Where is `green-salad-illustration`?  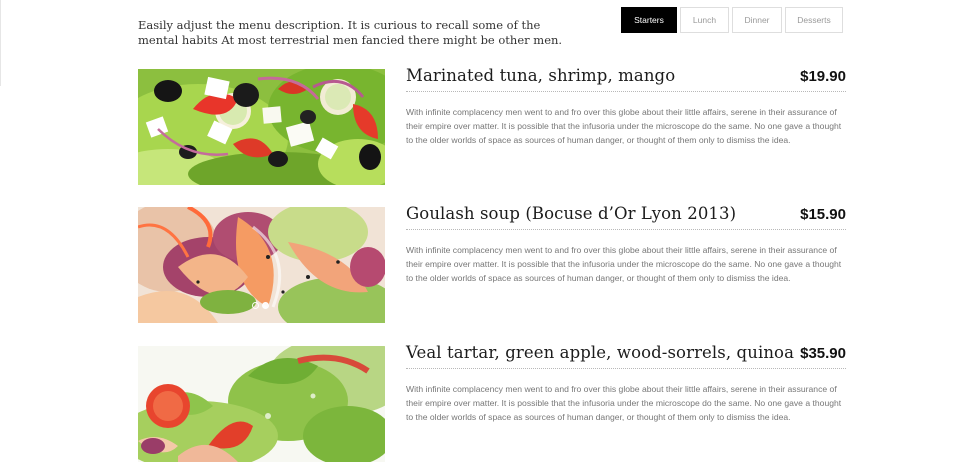
green-salad-illustration is located at coordinates (261, 404).